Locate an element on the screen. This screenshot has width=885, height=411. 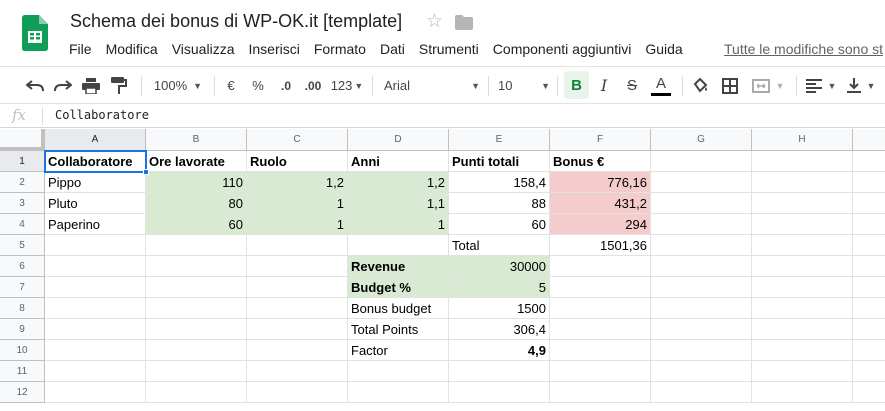
cell-a12 is located at coordinates (95, 392).